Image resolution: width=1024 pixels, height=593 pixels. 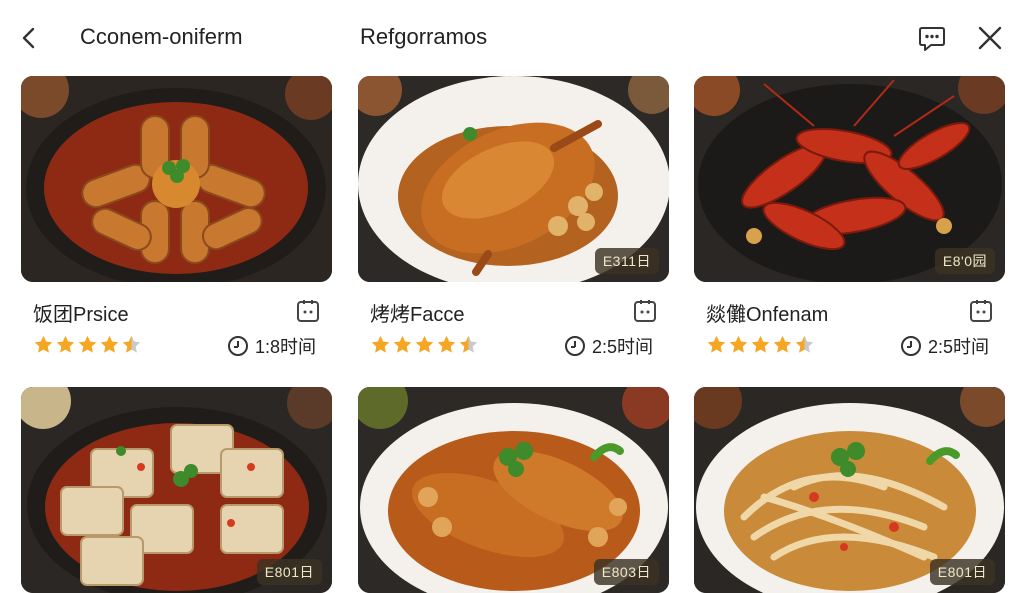 I want to click on dish-photo: E803日, so click(x=513, y=490).